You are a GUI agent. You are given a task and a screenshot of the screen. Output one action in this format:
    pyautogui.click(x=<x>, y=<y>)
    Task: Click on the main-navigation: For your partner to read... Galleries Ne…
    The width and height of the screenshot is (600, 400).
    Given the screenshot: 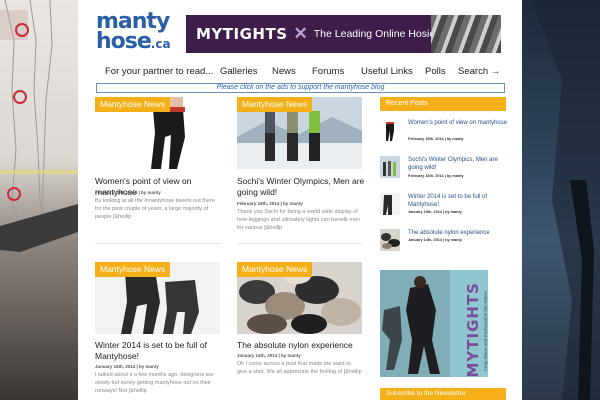 What is the action you would take?
    pyautogui.click(x=300, y=73)
    